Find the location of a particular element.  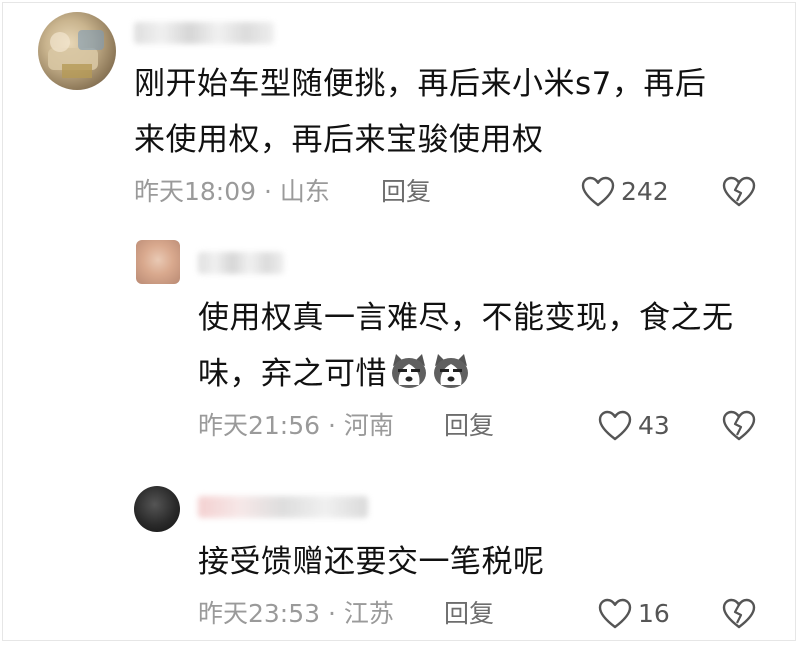

comment-text: 接受馈赠还要交一笔税呢 is located at coordinates (371, 562).